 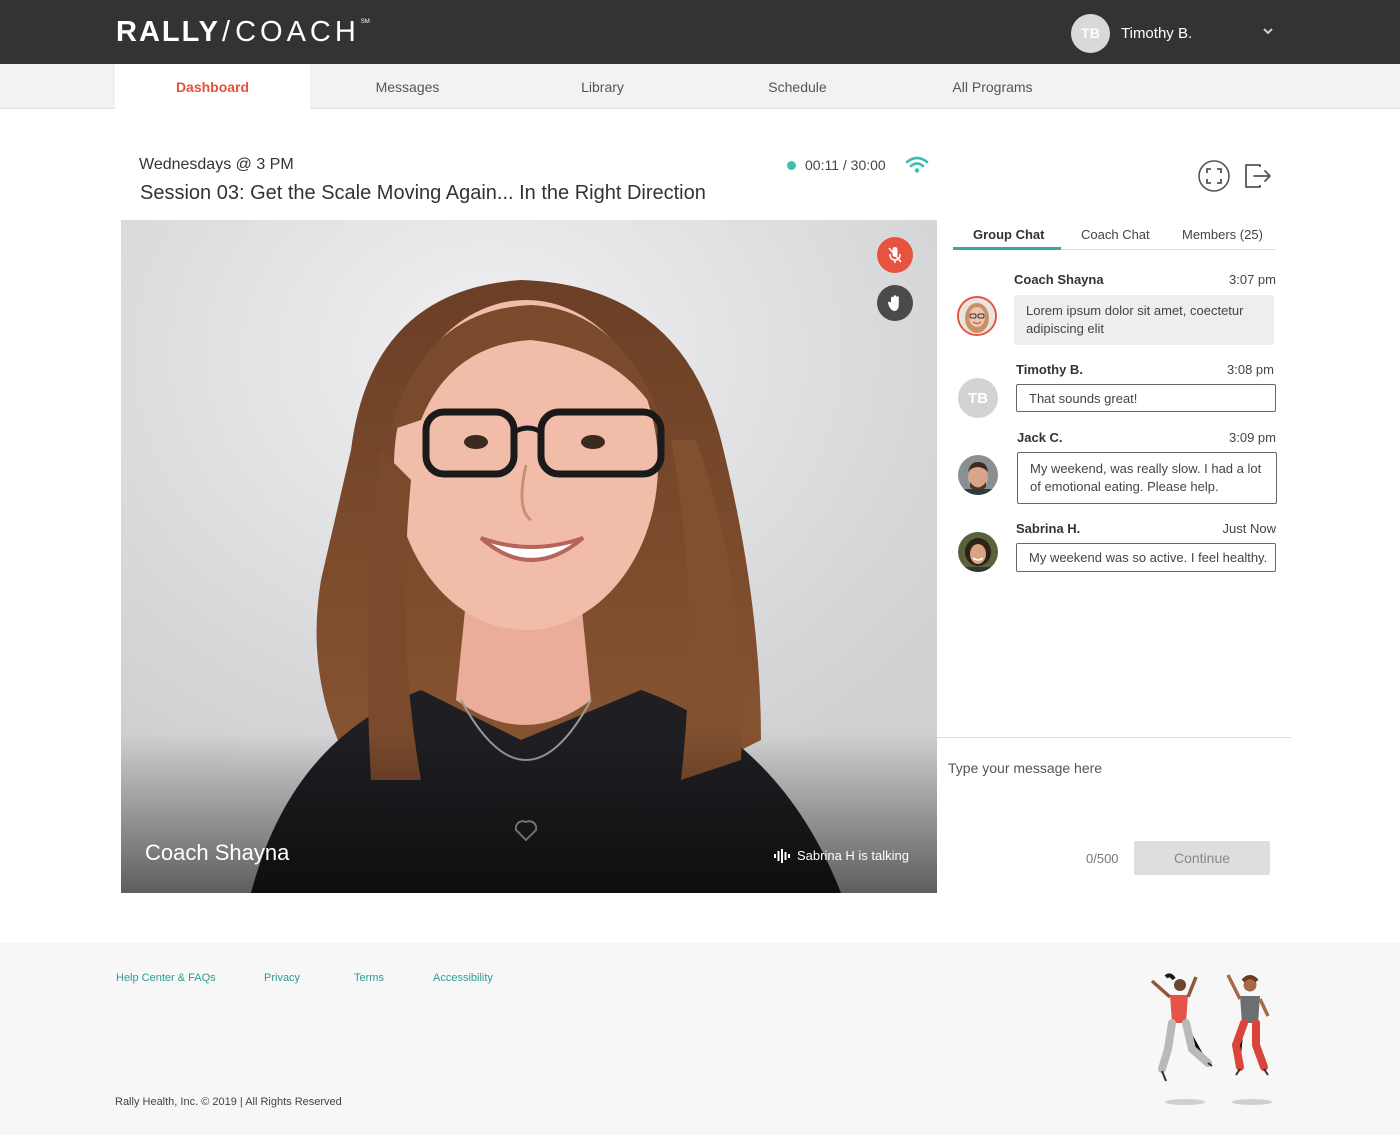 I want to click on avatar: TB, so click(x=978, y=398).